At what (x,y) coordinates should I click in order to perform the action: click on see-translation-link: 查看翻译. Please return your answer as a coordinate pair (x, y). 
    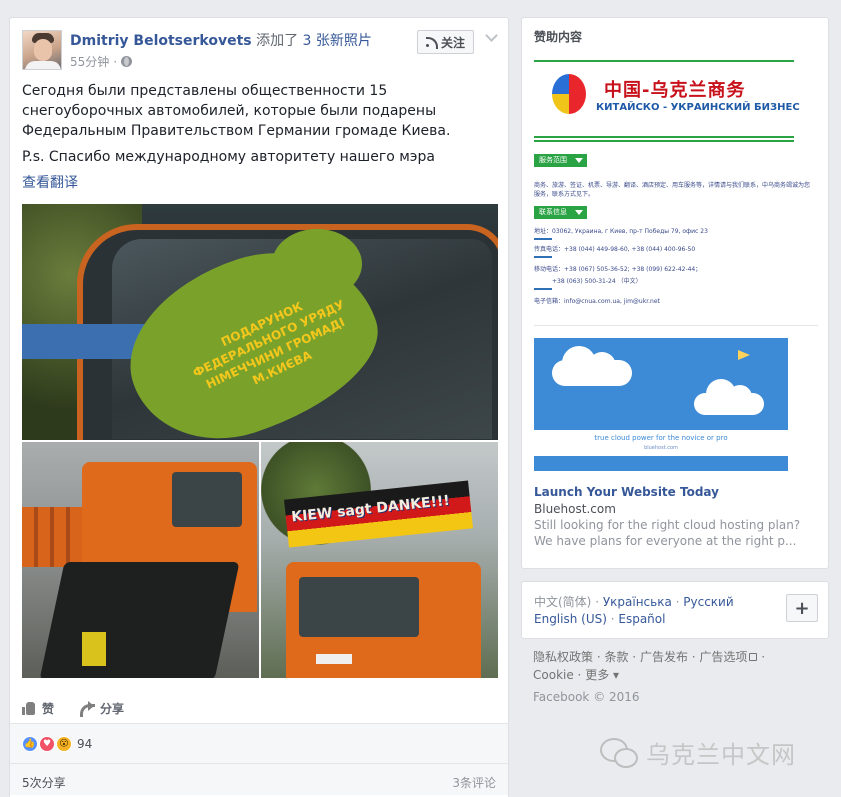
    Looking at the image, I should click on (50, 182).